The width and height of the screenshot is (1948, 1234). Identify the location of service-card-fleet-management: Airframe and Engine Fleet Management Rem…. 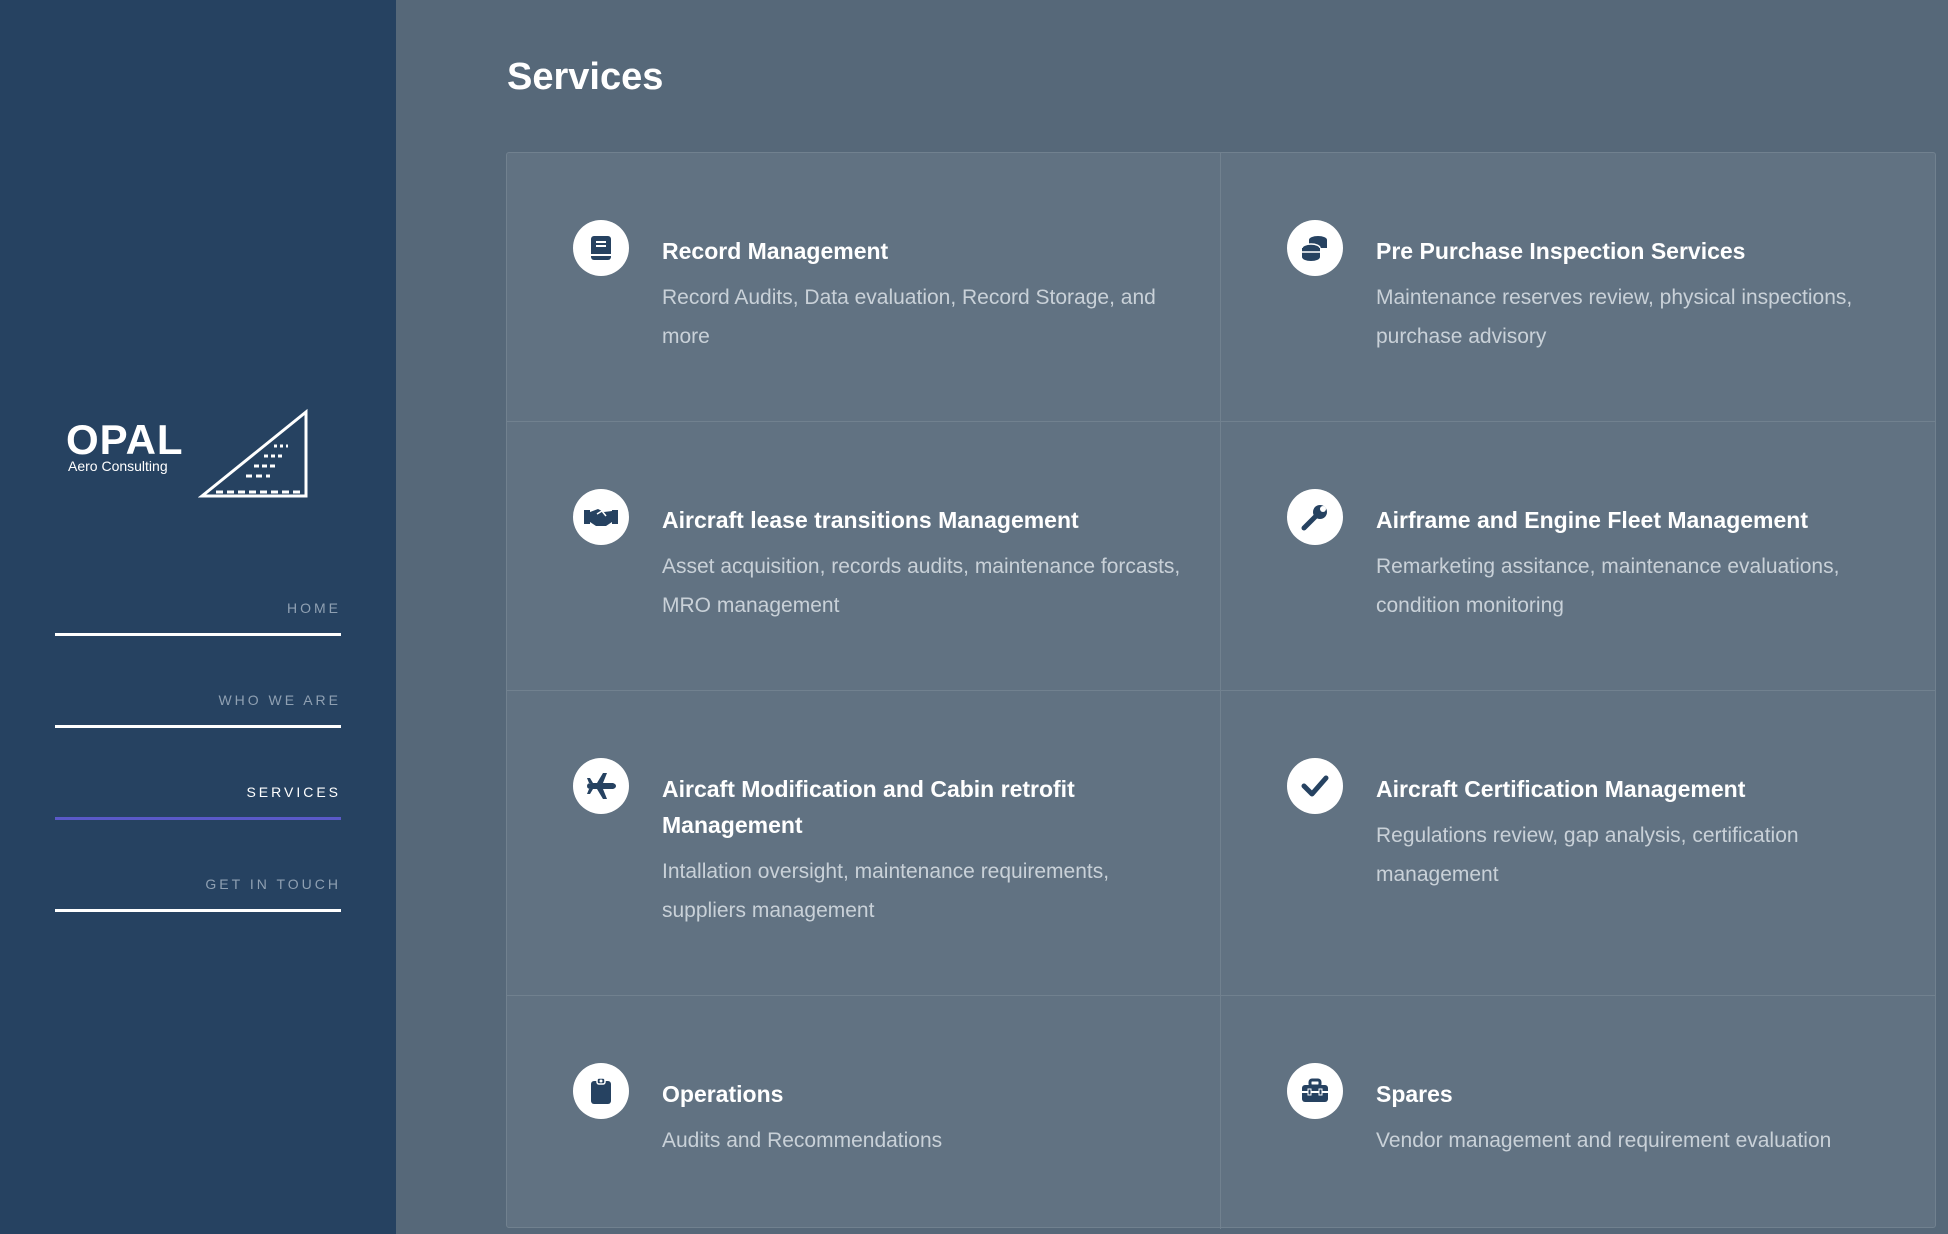
(1578, 556).